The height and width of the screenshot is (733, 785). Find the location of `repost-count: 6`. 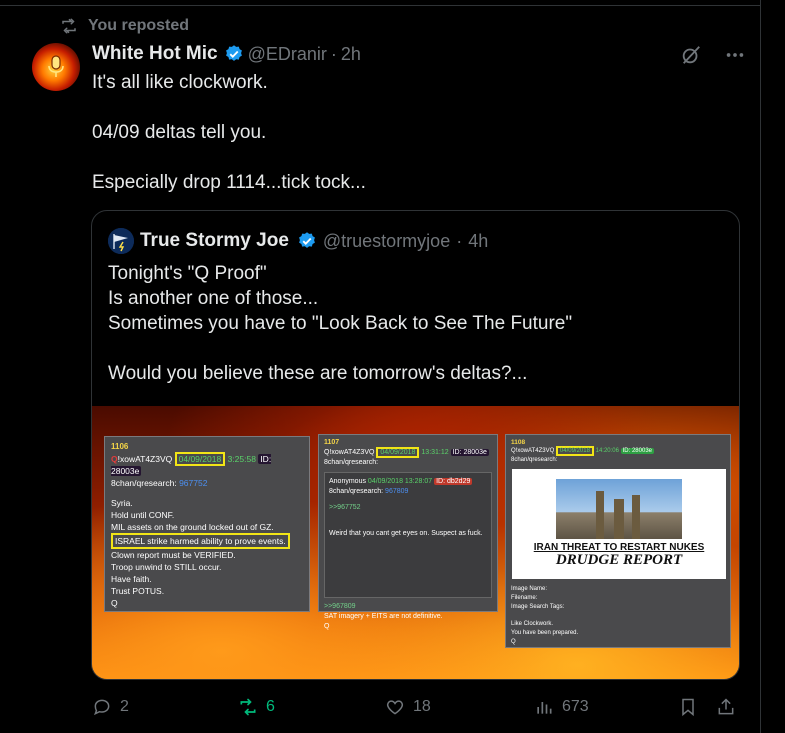

repost-count: 6 is located at coordinates (270, 706).